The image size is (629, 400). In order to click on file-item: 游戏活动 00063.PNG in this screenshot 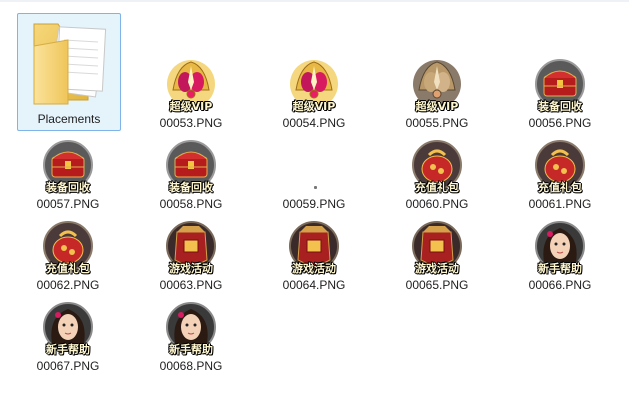, I will do `click(191, 253)`.